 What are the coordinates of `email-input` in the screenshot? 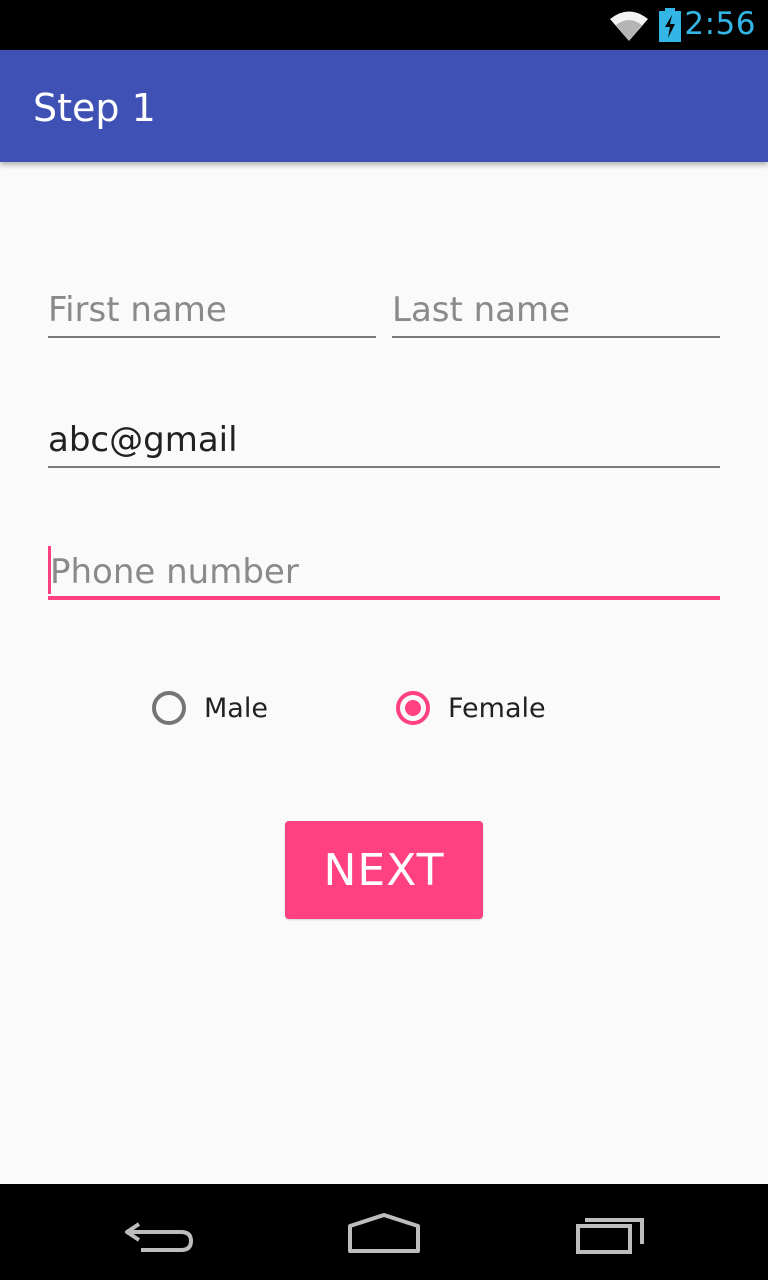 It's located at (384, 440).